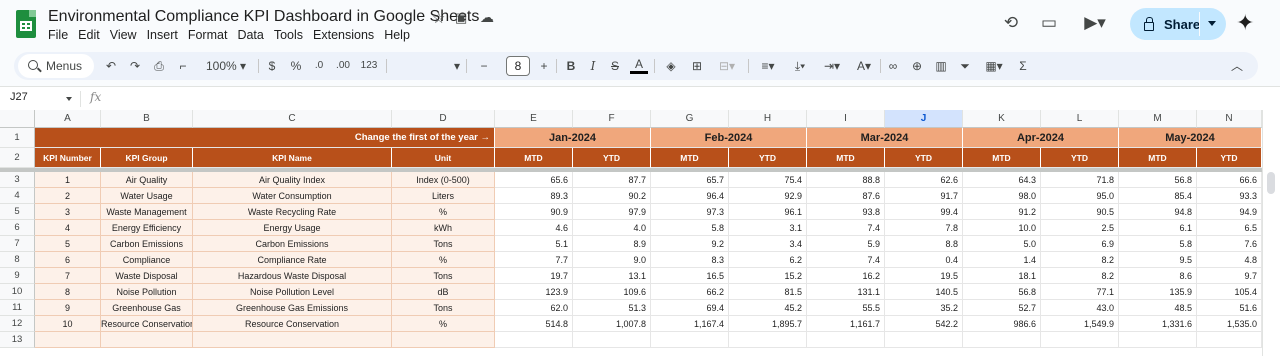  I want to click on data-cell: 92.9, so click(768, 196).